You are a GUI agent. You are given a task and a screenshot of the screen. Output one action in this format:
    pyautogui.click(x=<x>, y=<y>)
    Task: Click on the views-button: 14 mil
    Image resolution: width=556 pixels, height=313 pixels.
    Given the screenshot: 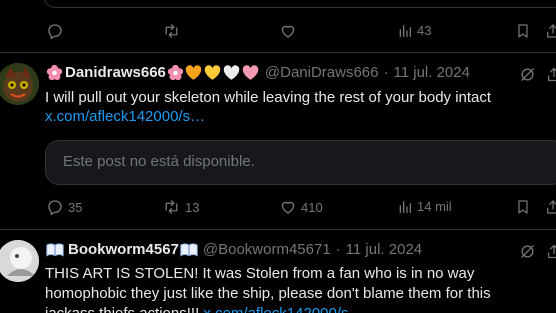 What is the action you would take?
    pyautogui.click(x=424, y=206)
    